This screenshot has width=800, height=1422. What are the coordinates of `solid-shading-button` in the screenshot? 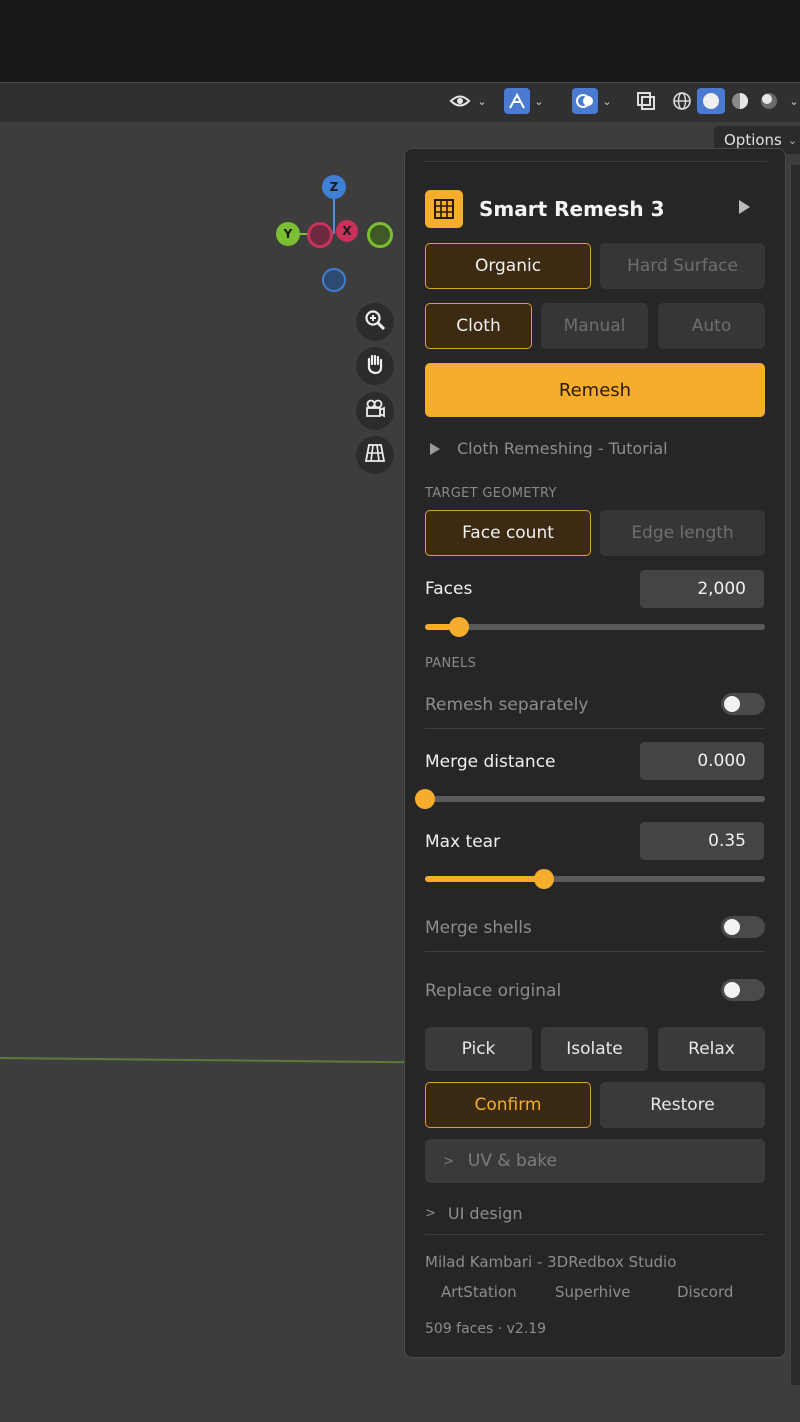 It's located at (711, 101).